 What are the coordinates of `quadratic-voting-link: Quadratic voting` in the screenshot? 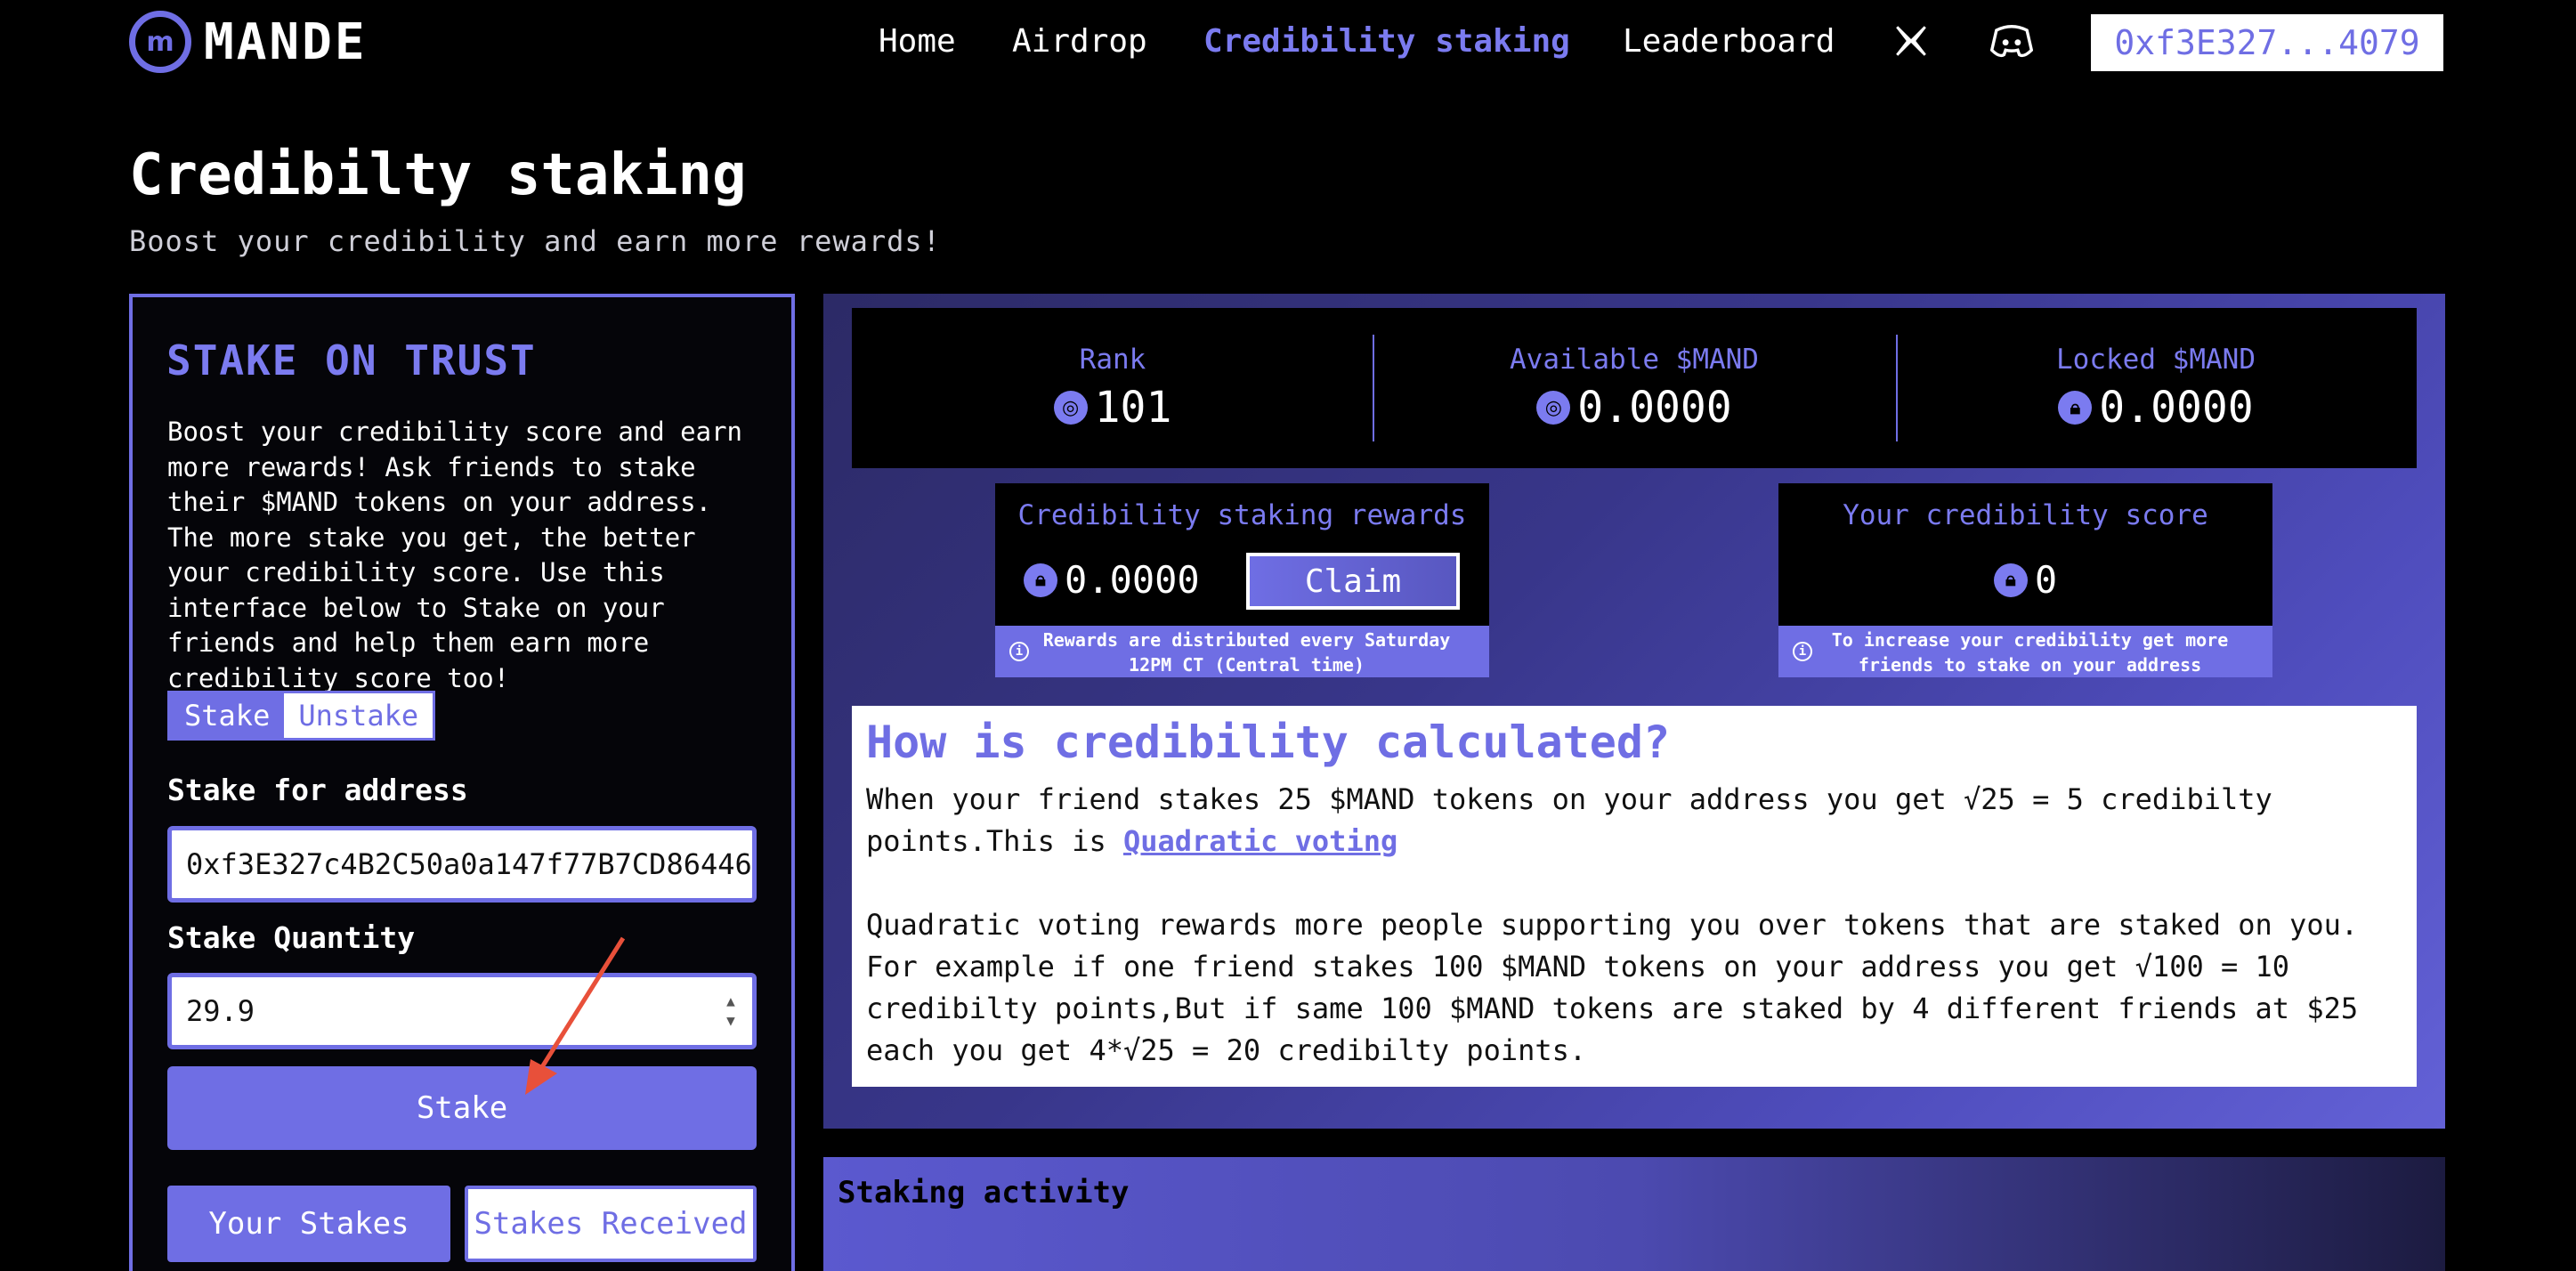 It's located at (1260, 841).